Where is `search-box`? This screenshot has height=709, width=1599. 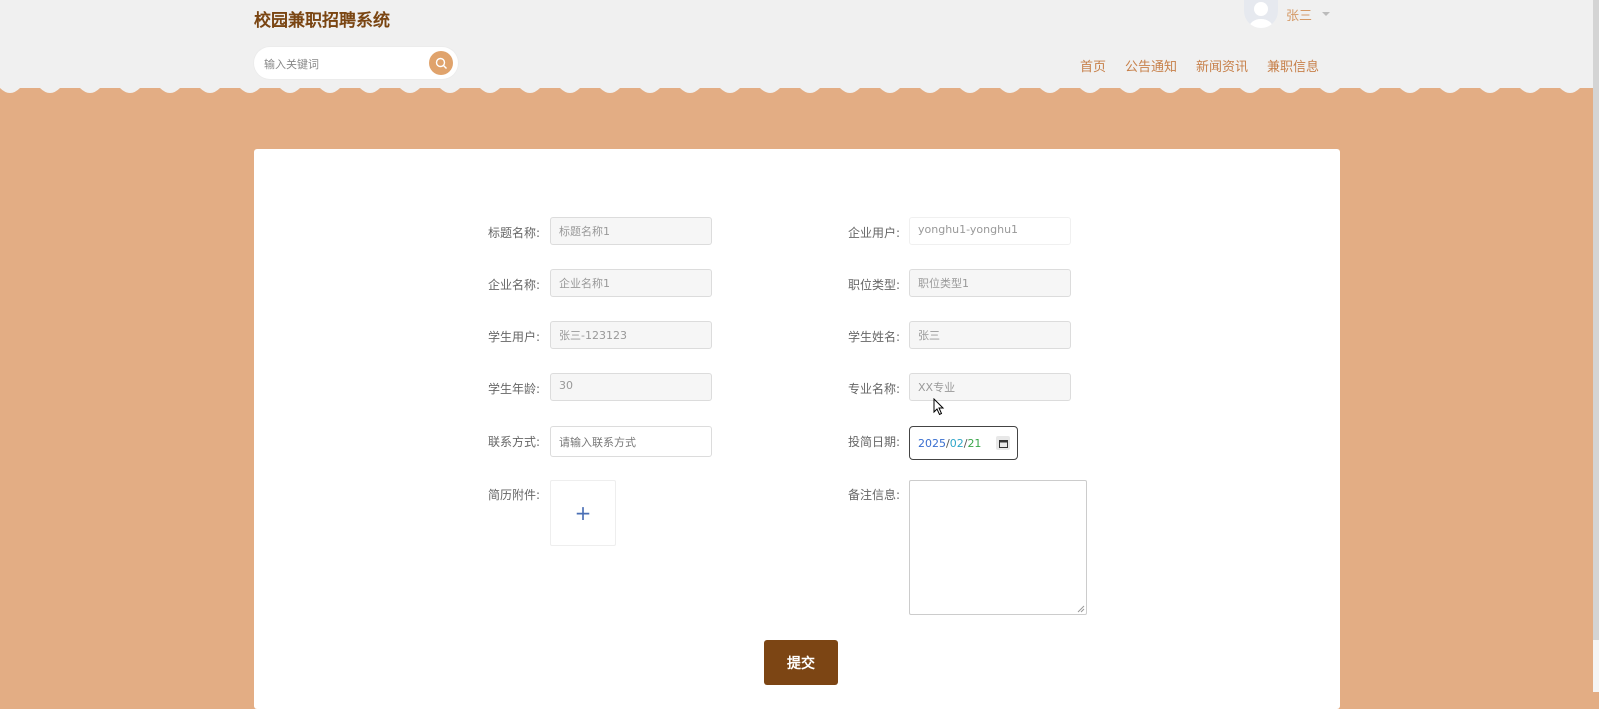
search-box is located at coordinates (356, 63).